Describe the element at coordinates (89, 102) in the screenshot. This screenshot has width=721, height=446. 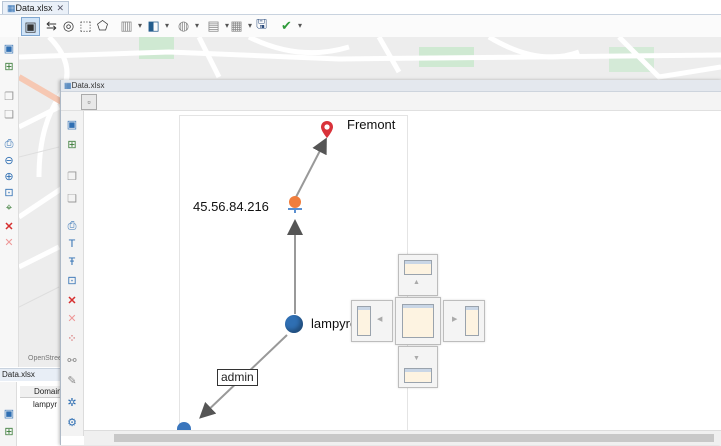
I see `select-mode-icon: ▫` at that location.